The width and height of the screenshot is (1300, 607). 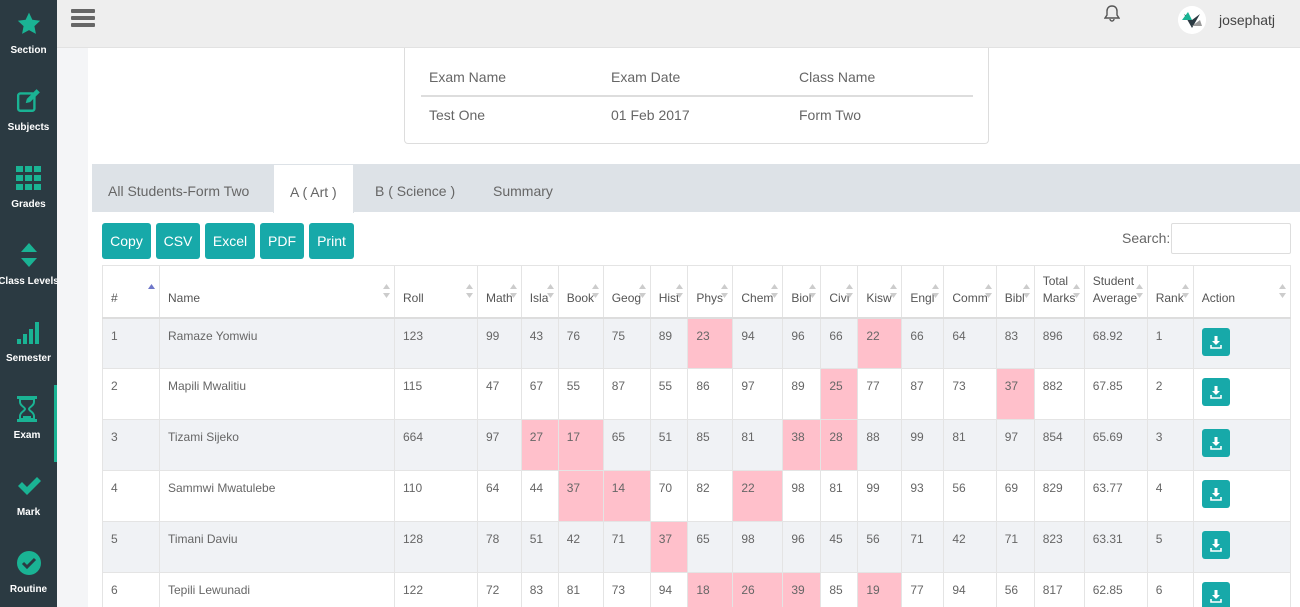 What do you see at coordinates (626, 292) in the screenshot?
I see `column-header-geog: Geog` at bounding box center [626, 292].